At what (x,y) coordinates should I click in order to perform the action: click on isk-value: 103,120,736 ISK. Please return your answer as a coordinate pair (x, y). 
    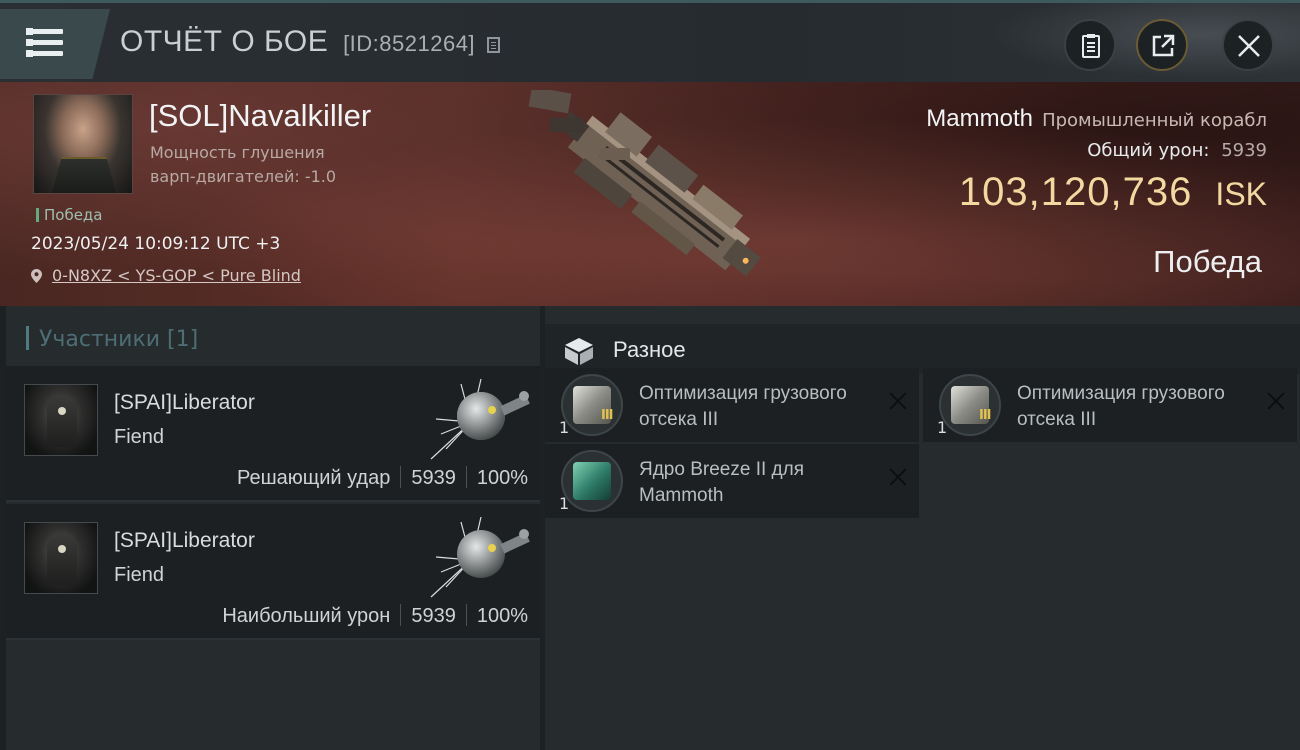
    Looking at the image, I should click on (1113, 192).